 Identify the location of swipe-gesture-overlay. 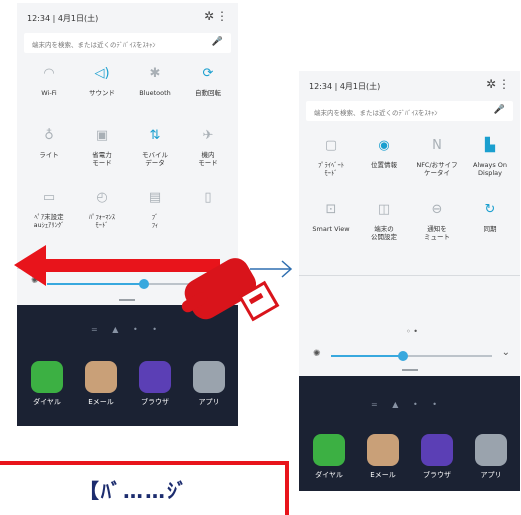
(147, 283).